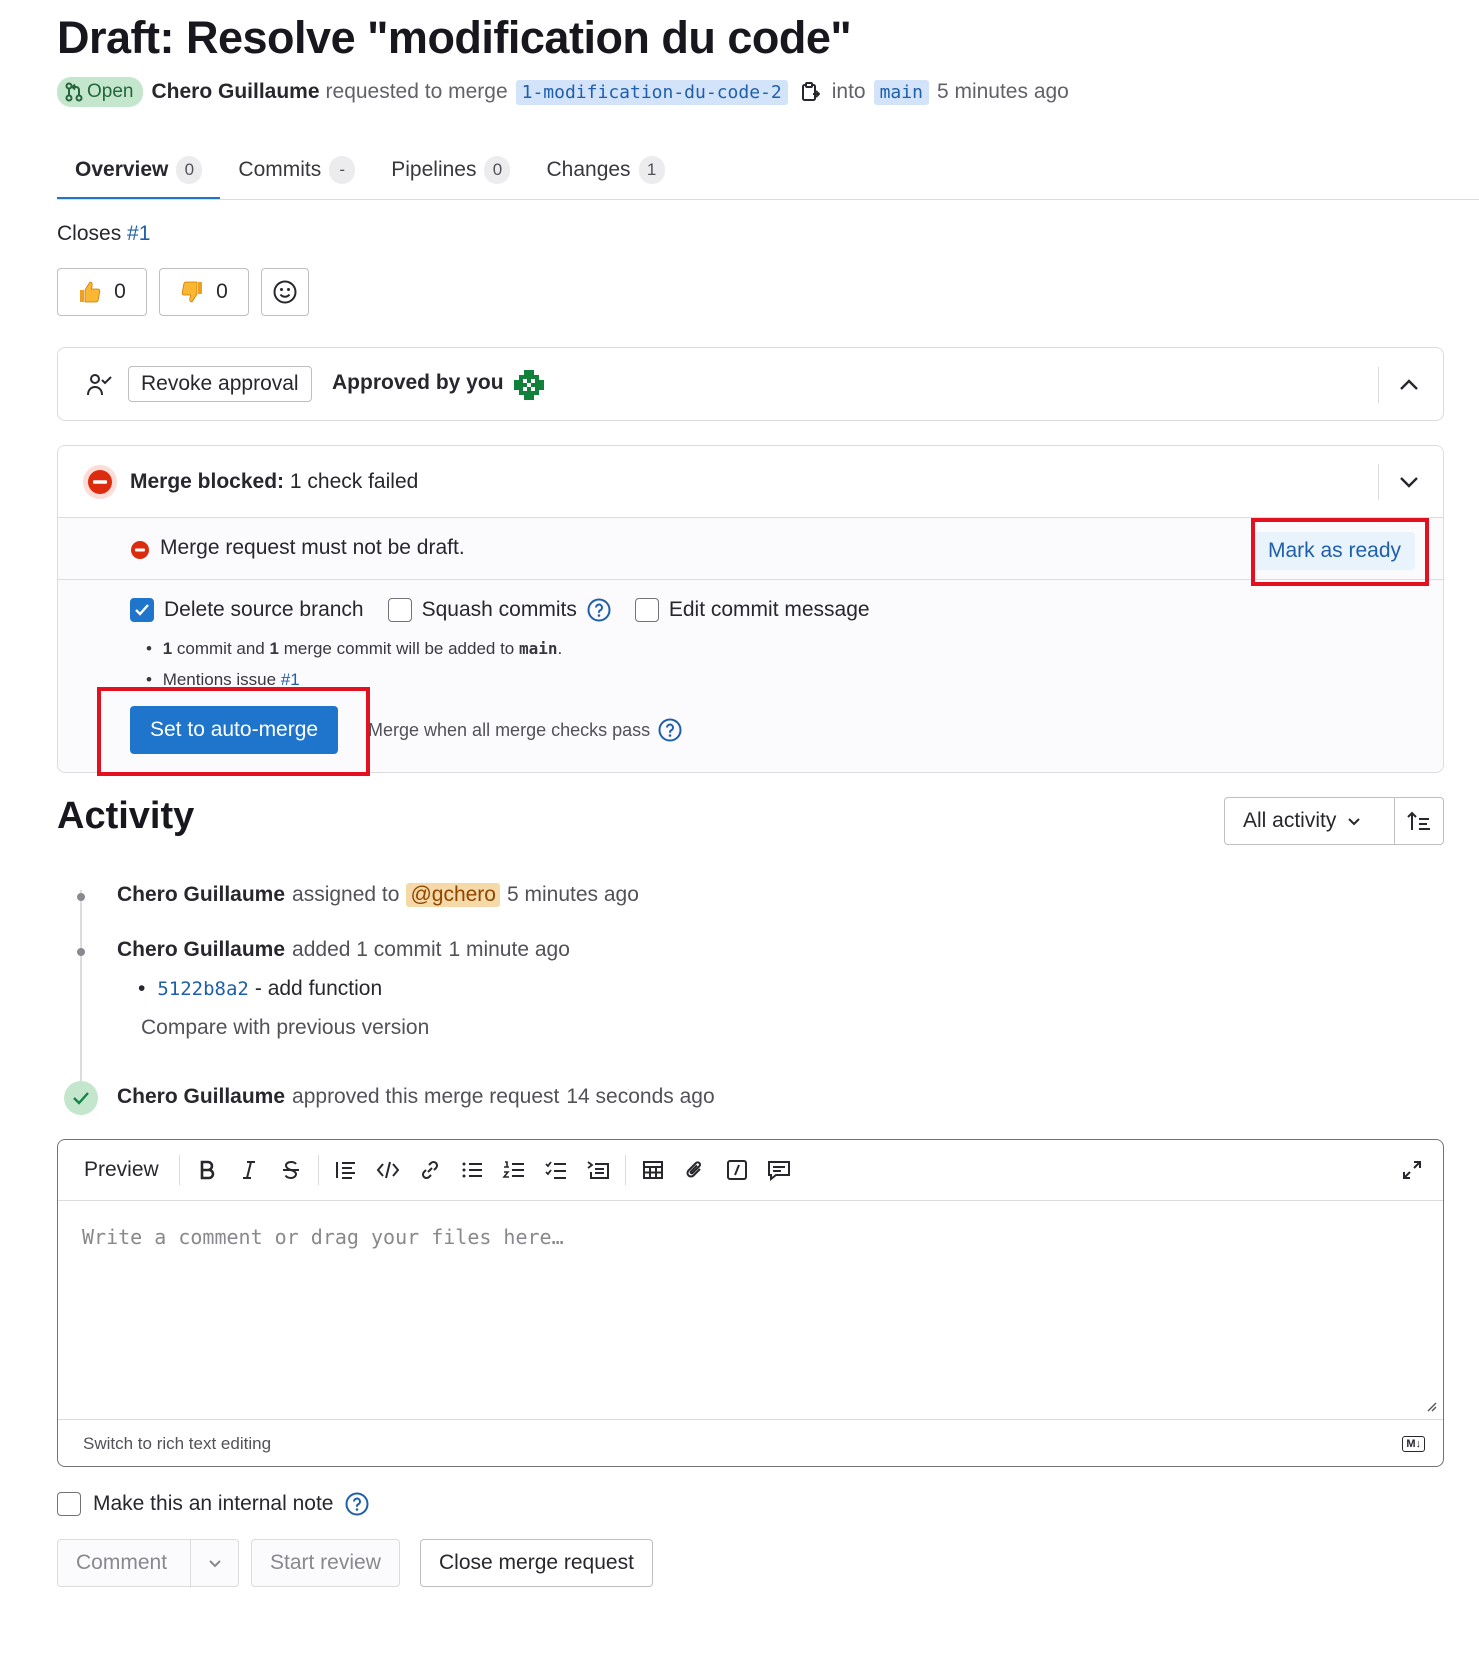 This screenshot has height=1656, width=1479. What do you see at coordinates (260, 989) in the screenshot?
I see `commit-entry: • 5122b8a2 - add function` at bounding box center [260, 989].